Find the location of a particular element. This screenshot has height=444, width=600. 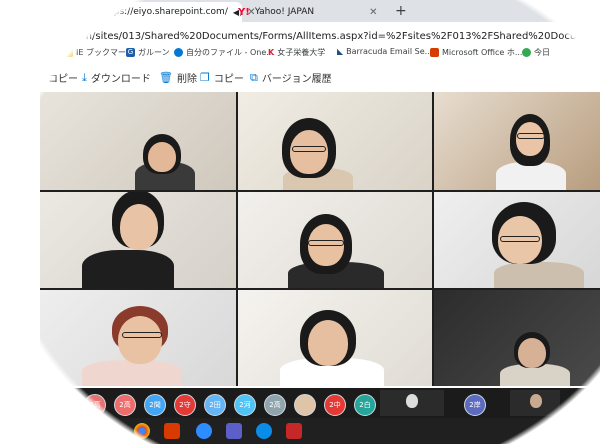

participant-avatar-photo is located at coordinates (305, 405).